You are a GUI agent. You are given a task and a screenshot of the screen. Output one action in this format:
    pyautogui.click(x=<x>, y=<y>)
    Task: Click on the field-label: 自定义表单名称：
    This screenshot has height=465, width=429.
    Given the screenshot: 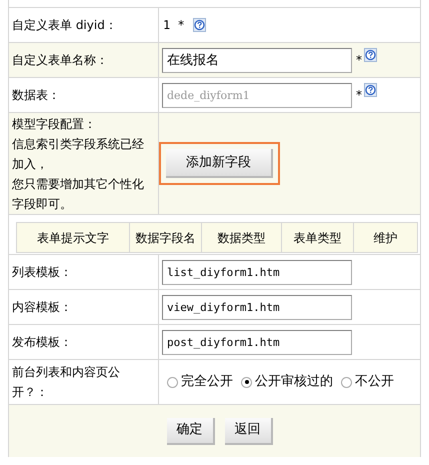 What is the action you would take?
    pyautogui.click(x=60, y=60)
    